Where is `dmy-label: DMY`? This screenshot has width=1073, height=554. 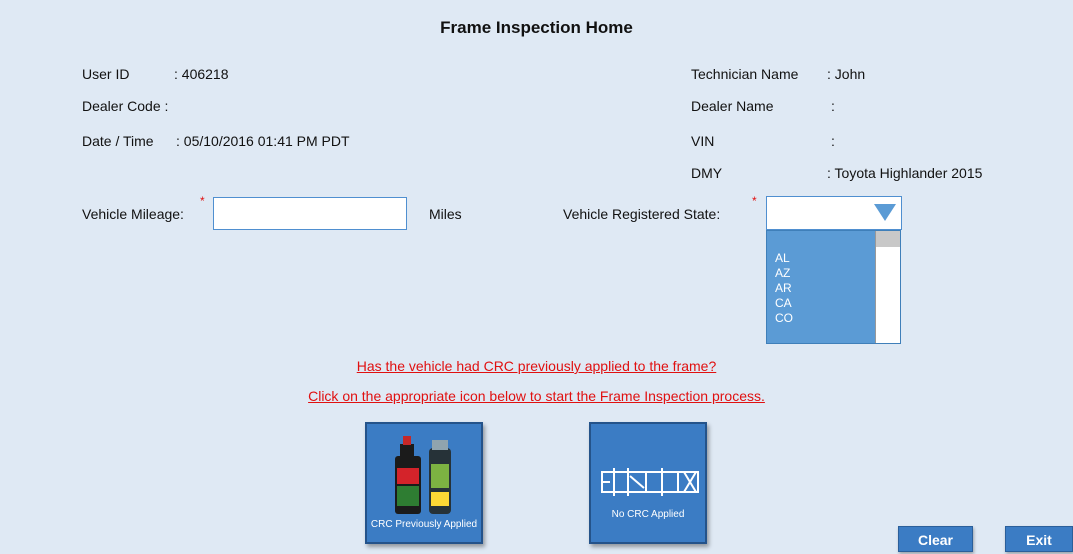
dmy-label: DMY is located at coordinates (707, 173).